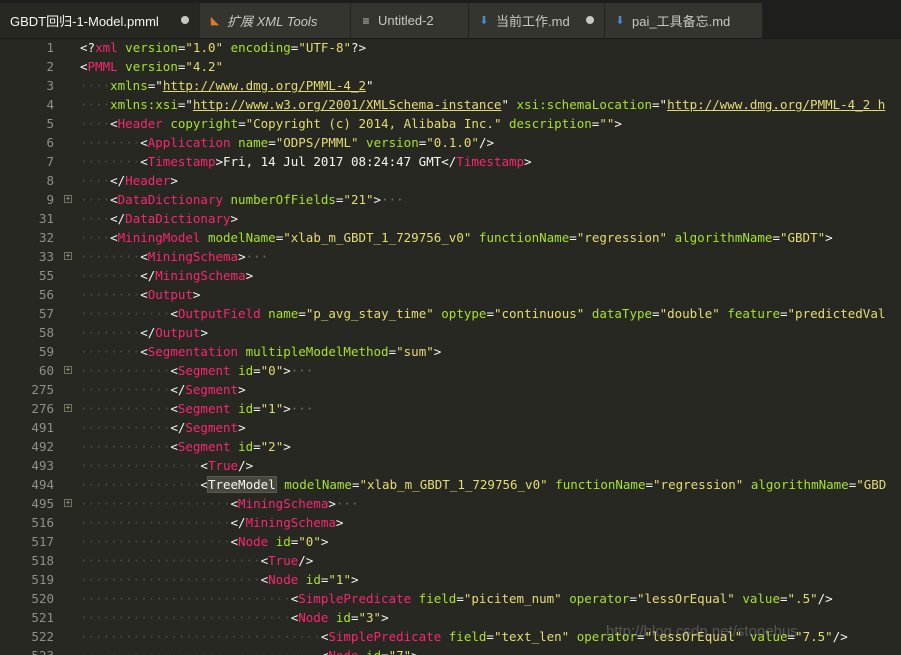 This screenshot has width=901, height=655. I want to click on token: id, so click(343, 617).